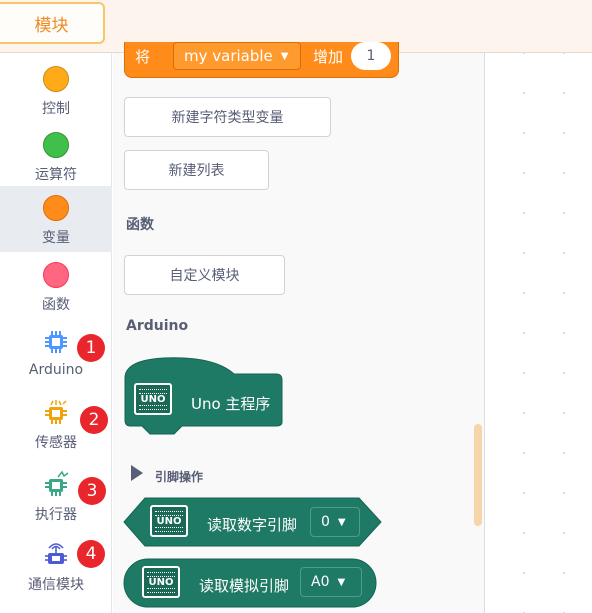 This screenshot has width=592, height=613. Describe the element at coordinates (143, 57) in the screenshot. I see `block-prefix-text: 将` at that location.